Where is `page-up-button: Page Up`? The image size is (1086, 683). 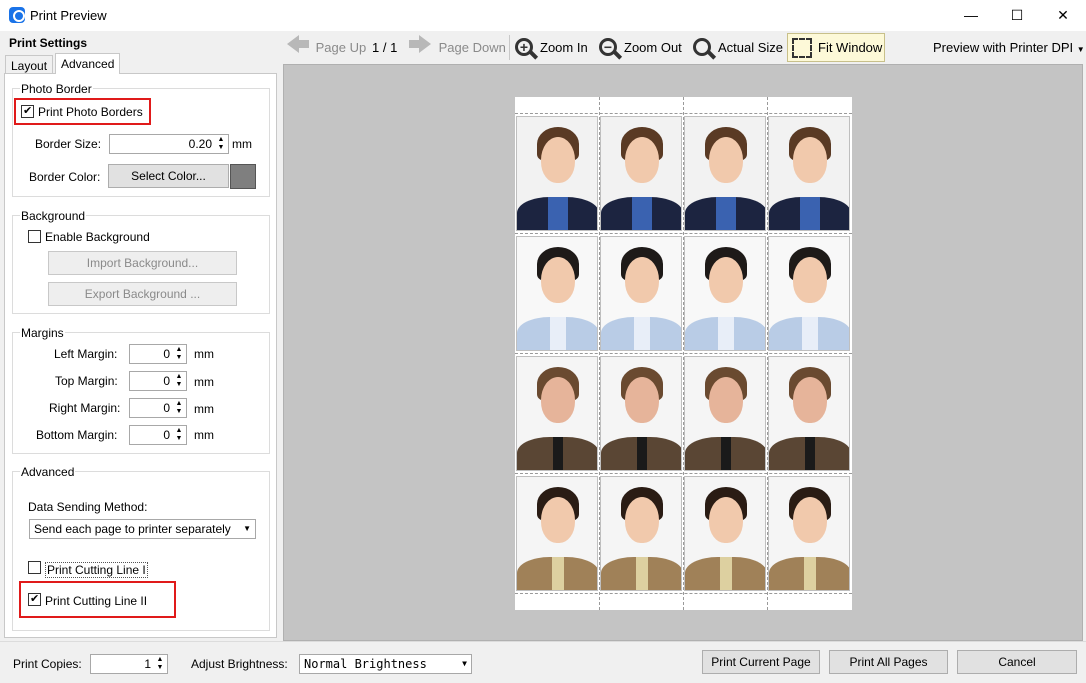
page-up-button: Page Up is located at coordinates (326, 47).